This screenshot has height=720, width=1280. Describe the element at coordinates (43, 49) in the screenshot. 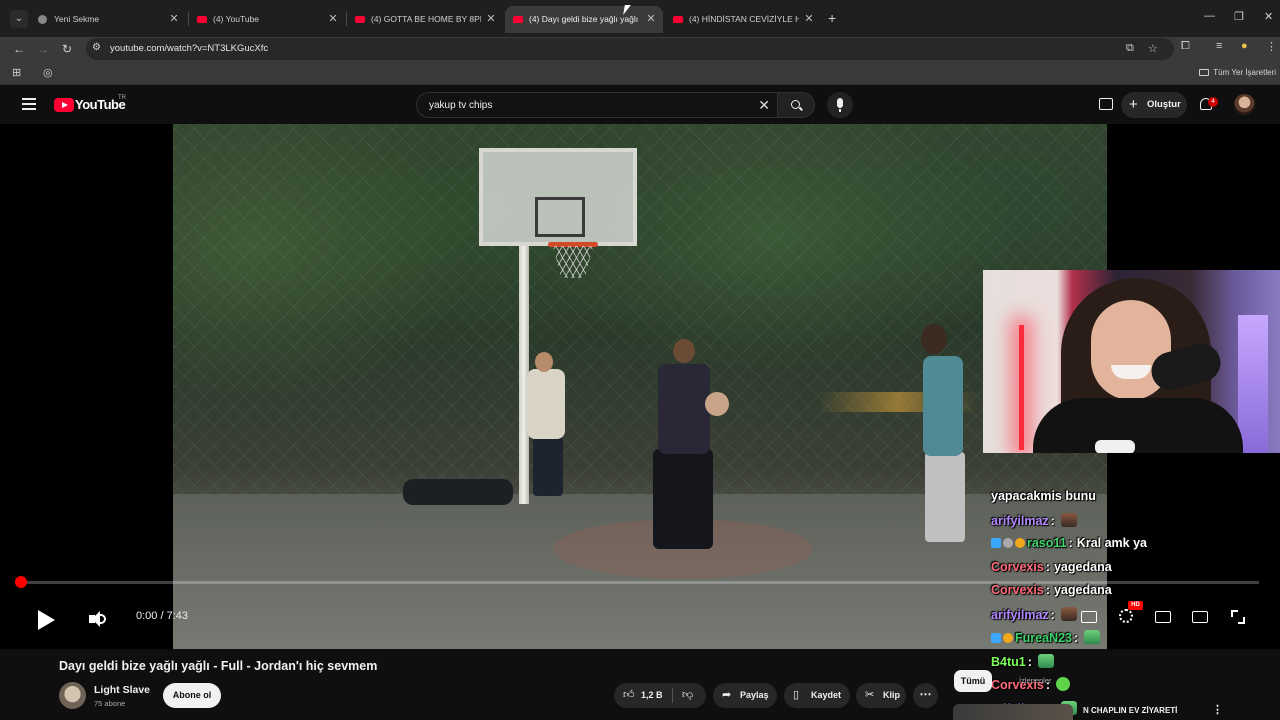

I see `forward-icon: →` at that location.